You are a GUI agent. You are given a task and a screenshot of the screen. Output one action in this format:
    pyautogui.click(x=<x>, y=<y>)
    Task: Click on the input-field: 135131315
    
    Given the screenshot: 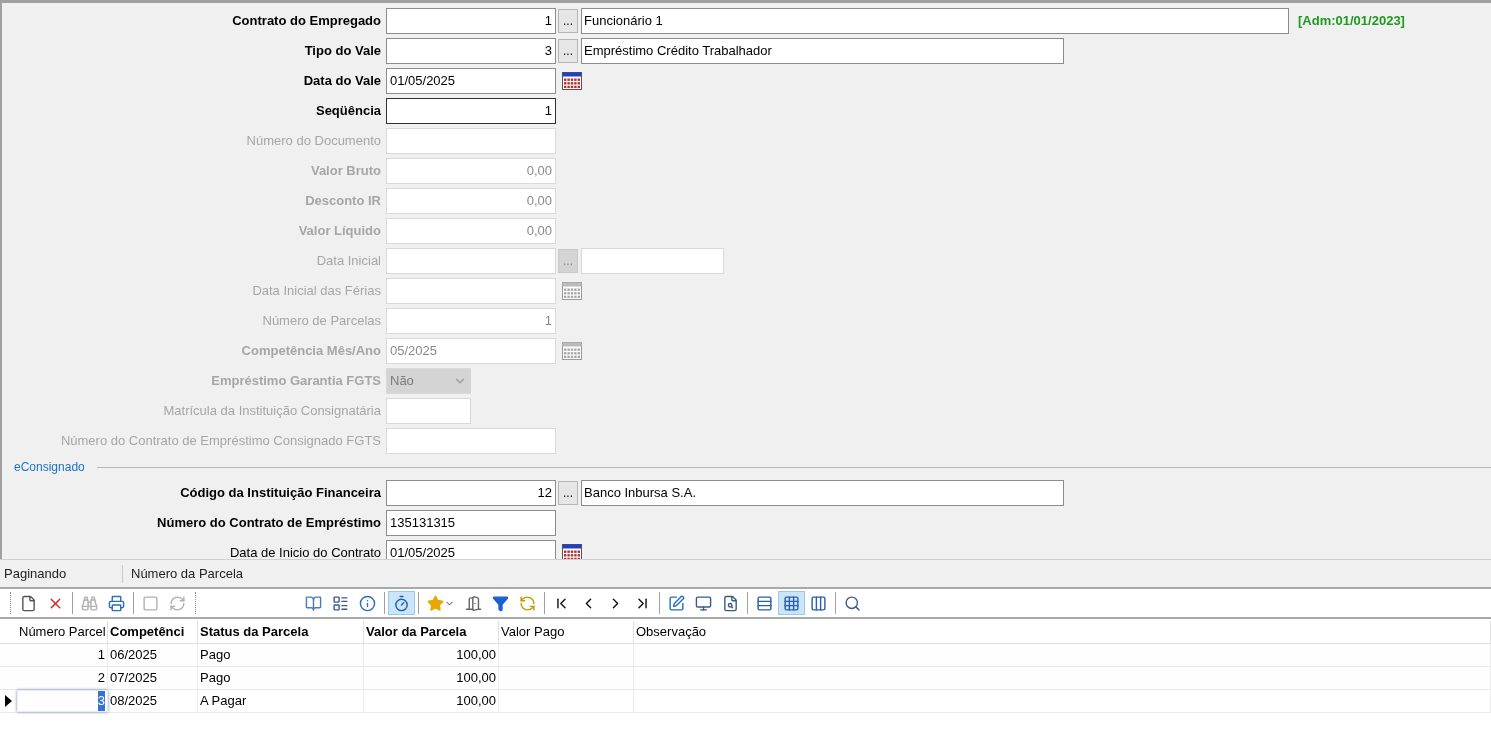 What is the action you would take?
    pyautogui.click(x=471, y=523)
    